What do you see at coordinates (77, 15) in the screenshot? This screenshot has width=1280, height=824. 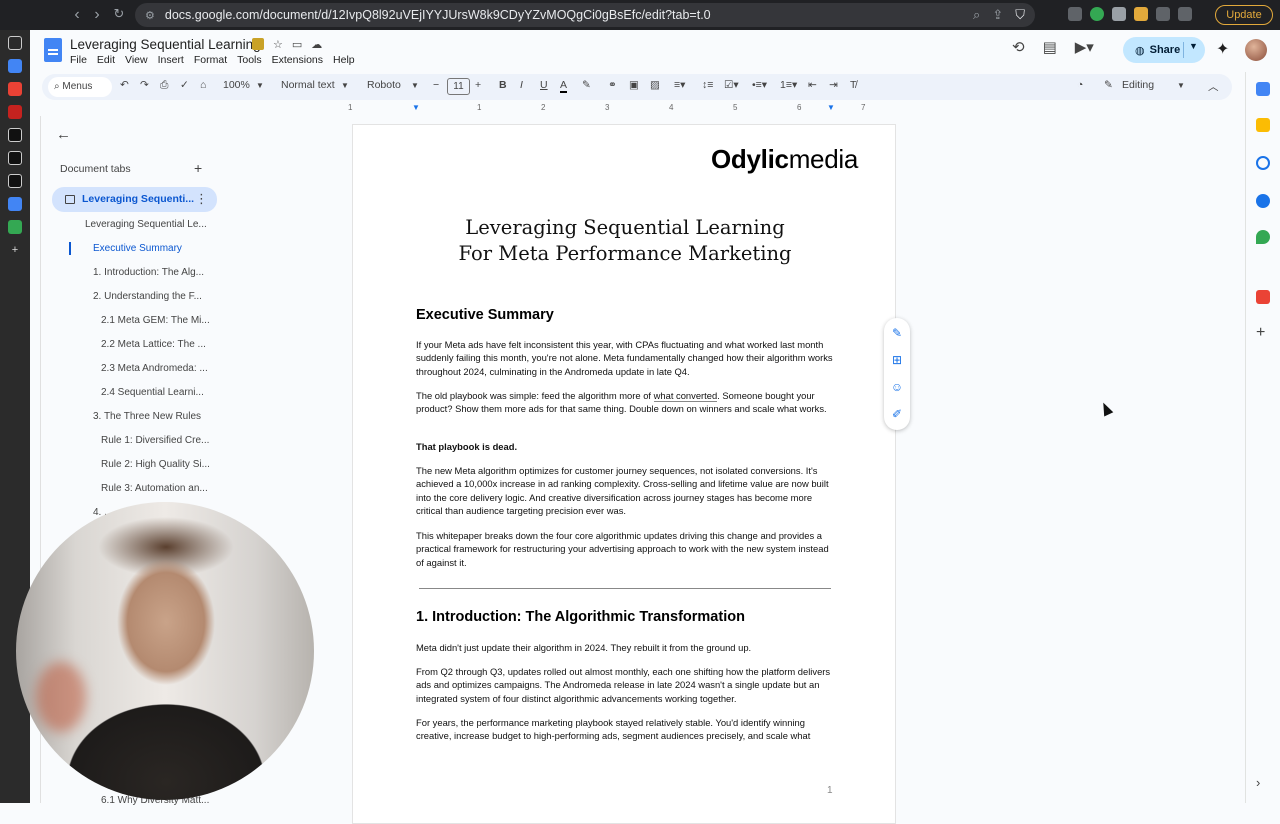 I see `back-icon: ‹` at bounding box center [77, 15].